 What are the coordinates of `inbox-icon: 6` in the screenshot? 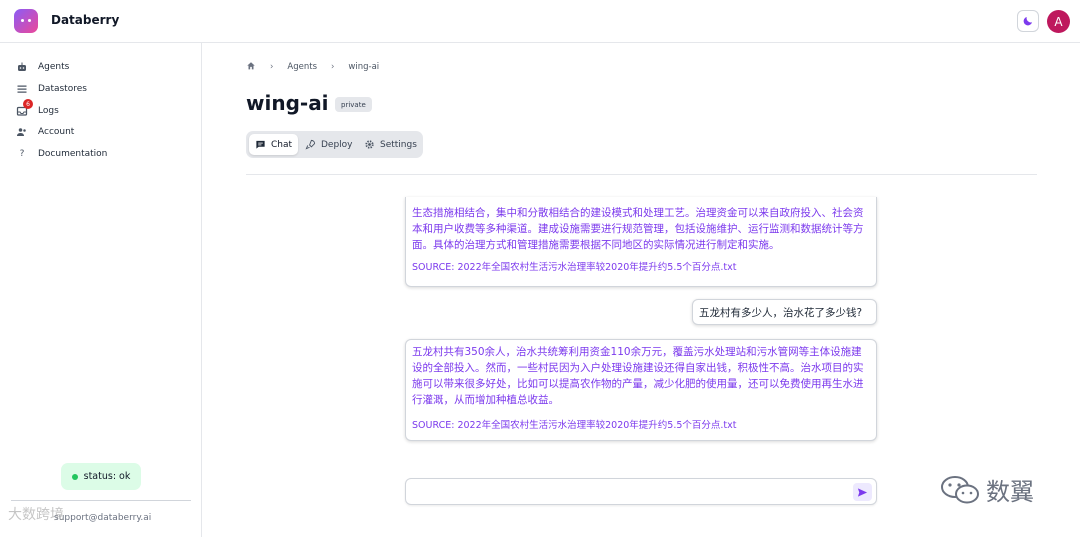 It's located at (24, 108).